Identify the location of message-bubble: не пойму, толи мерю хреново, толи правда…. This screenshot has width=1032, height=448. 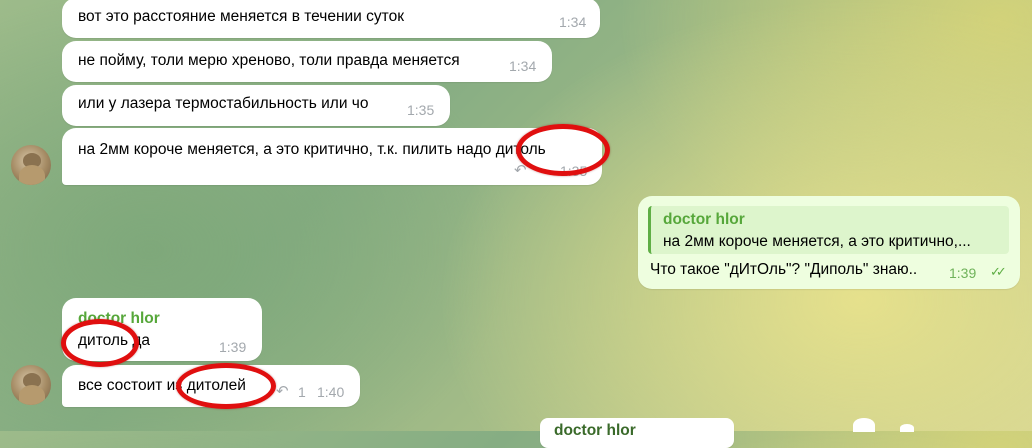
(307, 61).